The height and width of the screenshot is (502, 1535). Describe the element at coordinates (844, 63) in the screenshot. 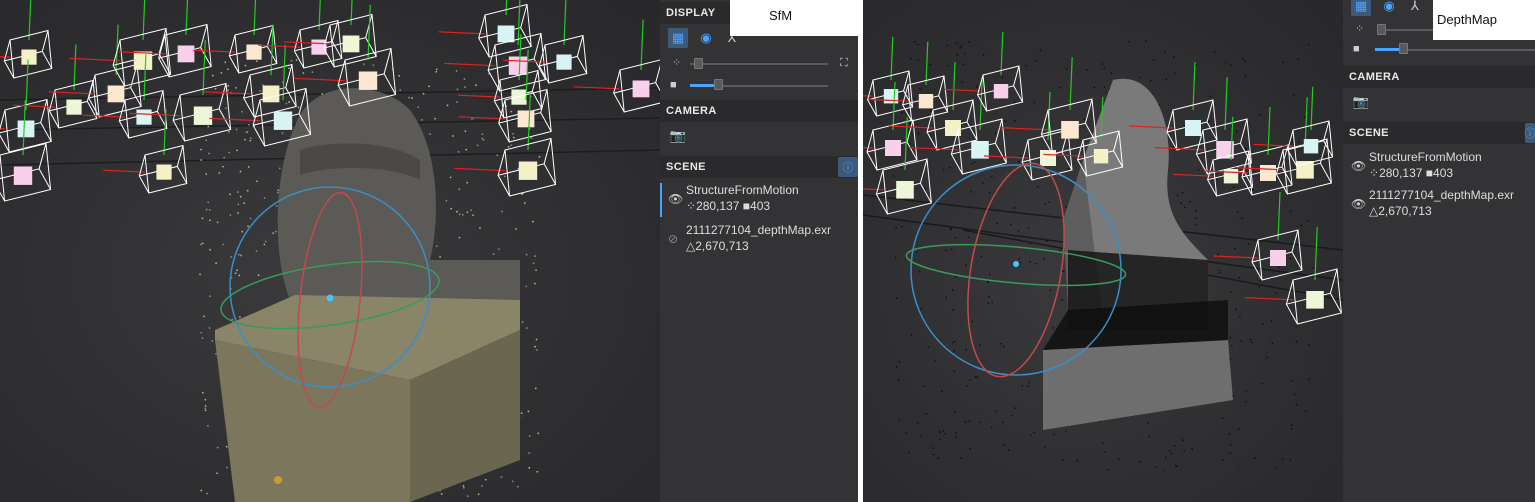

I see `fit-view-icon: ⛶` at that location.